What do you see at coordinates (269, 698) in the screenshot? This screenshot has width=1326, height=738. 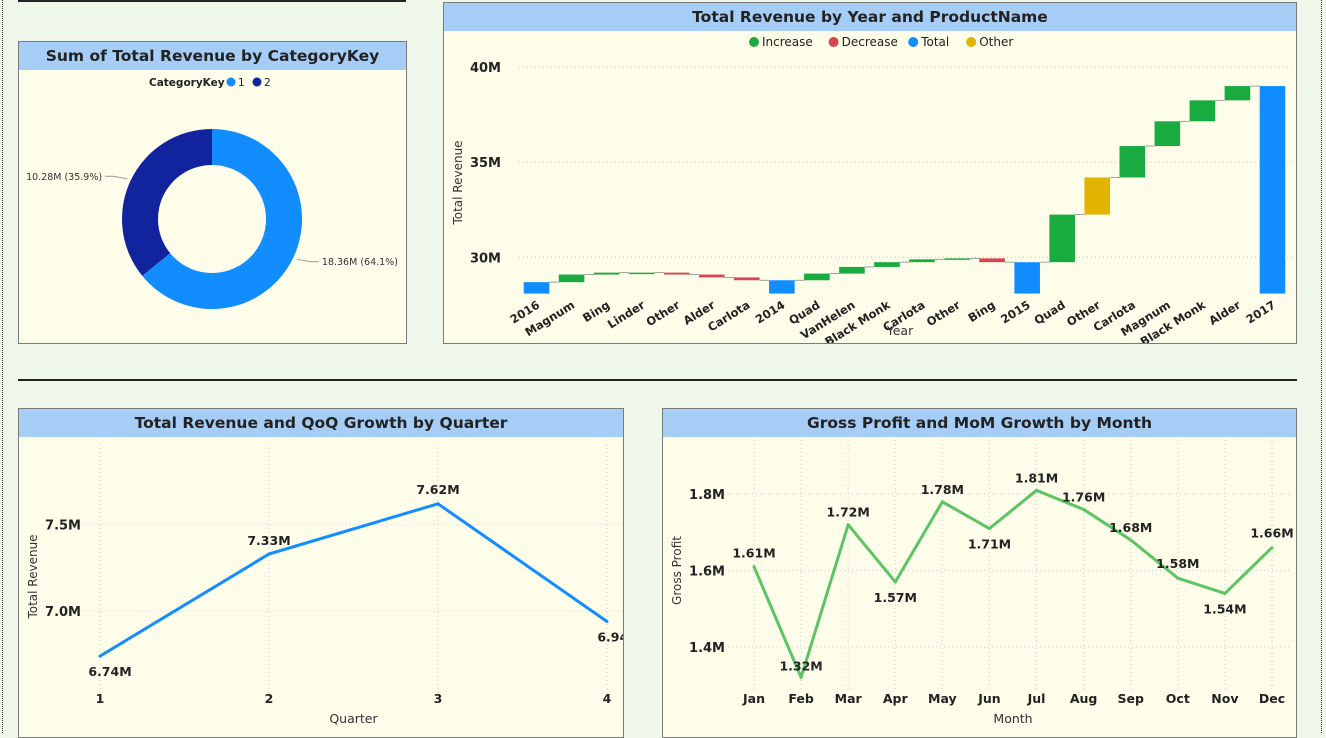 I see `x-tick-label: 2` at bounding box center [269, 698].